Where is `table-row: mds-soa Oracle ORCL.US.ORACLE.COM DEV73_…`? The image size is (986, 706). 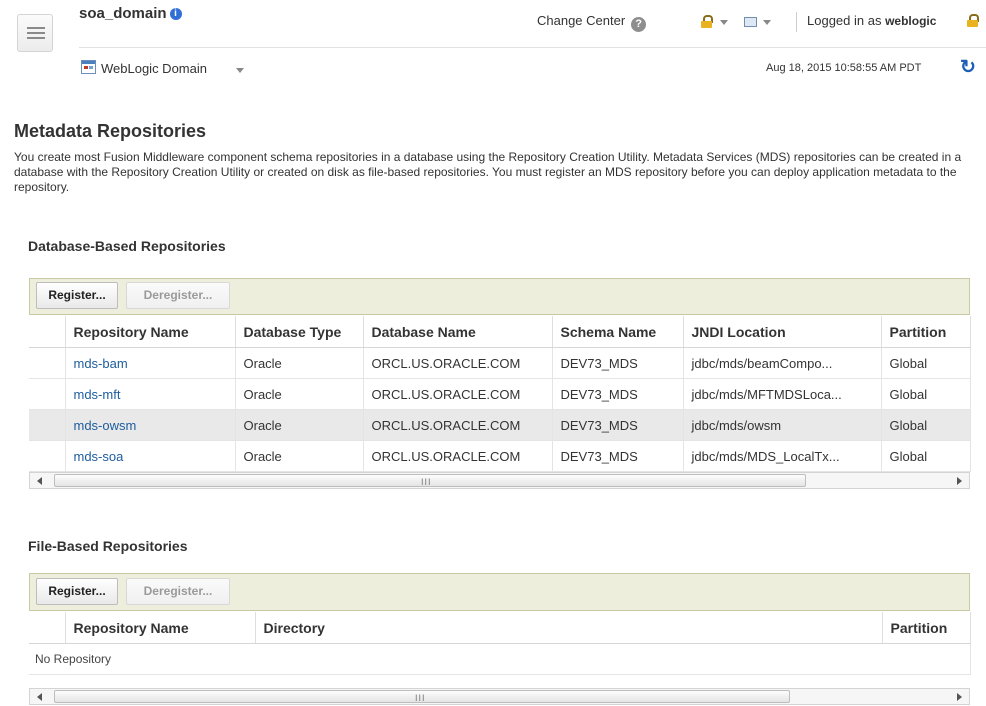 table-row: mds-soa Oracle ORCL.US.ORACLE.COM DEV73_… is located at coordinates (500, 456).